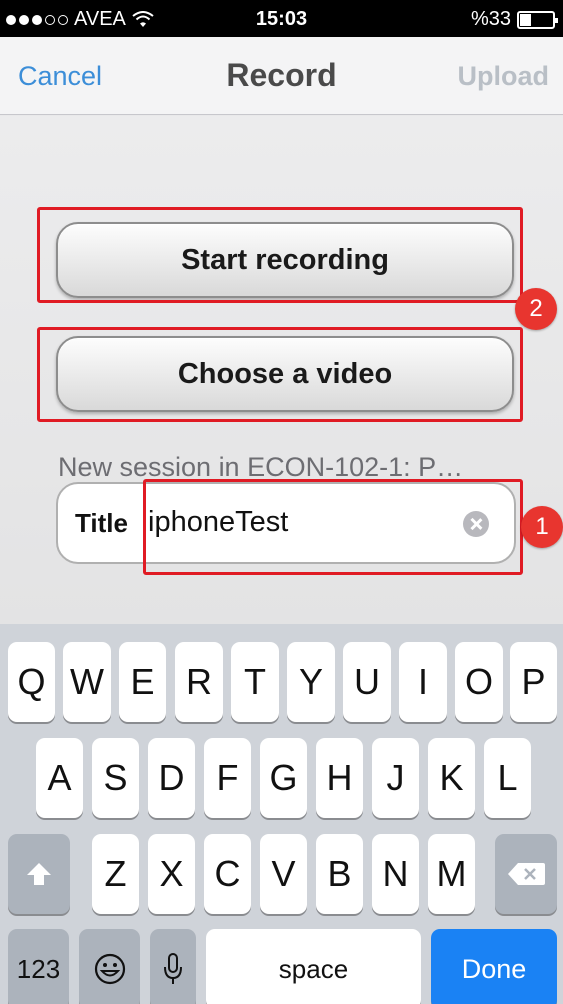  What do you see at coordinates (87, 682) in the screenshot?
I see `key-w: W` at bounding box center [87, 682].